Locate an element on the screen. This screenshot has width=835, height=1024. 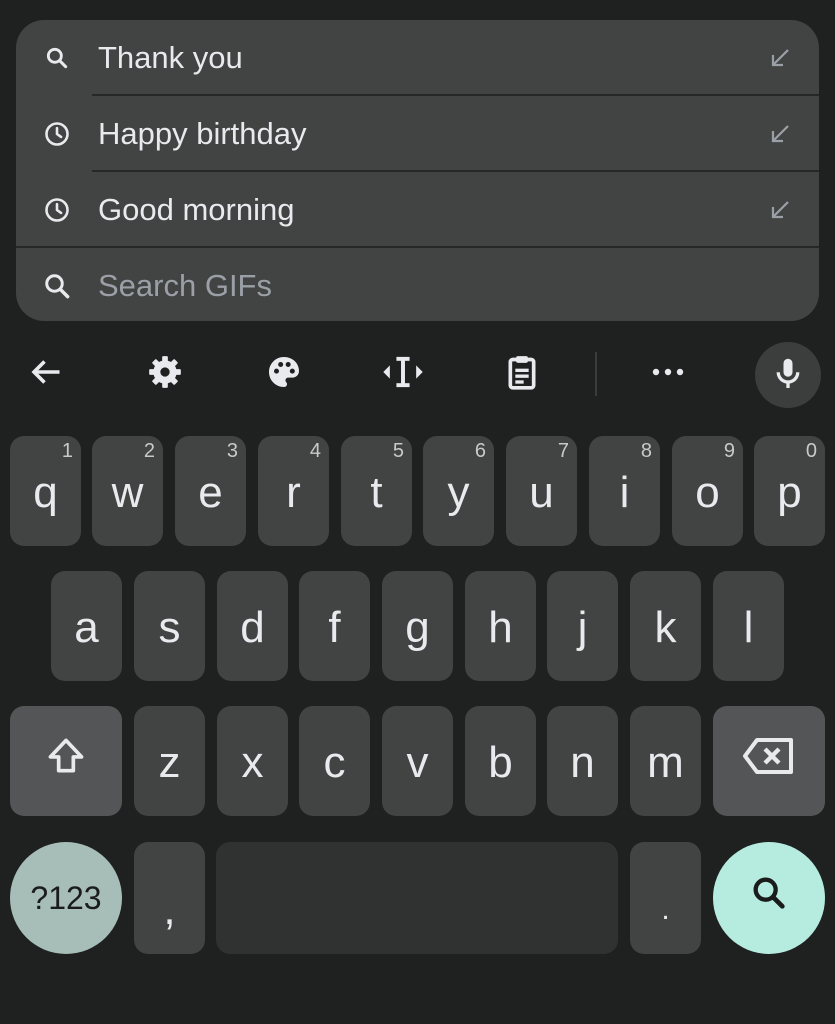
suggestion-item: Thank you is located at coordinates (417, 57).